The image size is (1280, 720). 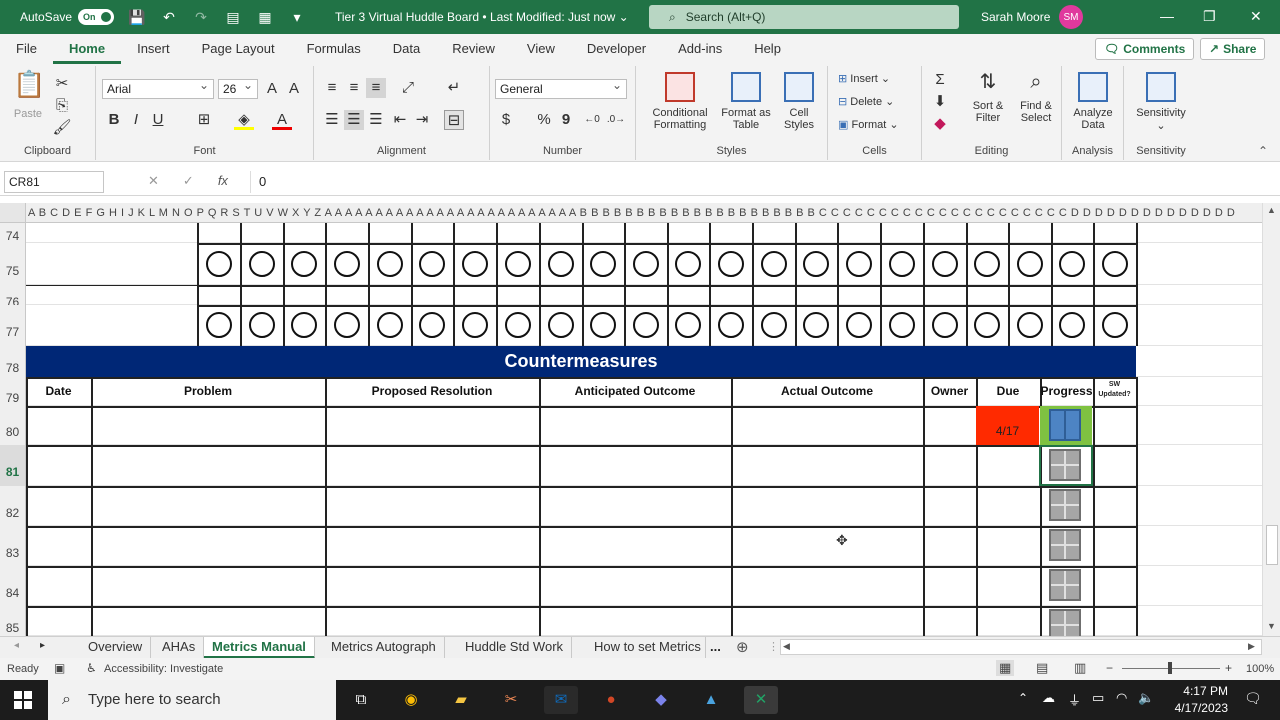 I want to click on align-bottom-icon: ≡, so click(x=376, y=88).